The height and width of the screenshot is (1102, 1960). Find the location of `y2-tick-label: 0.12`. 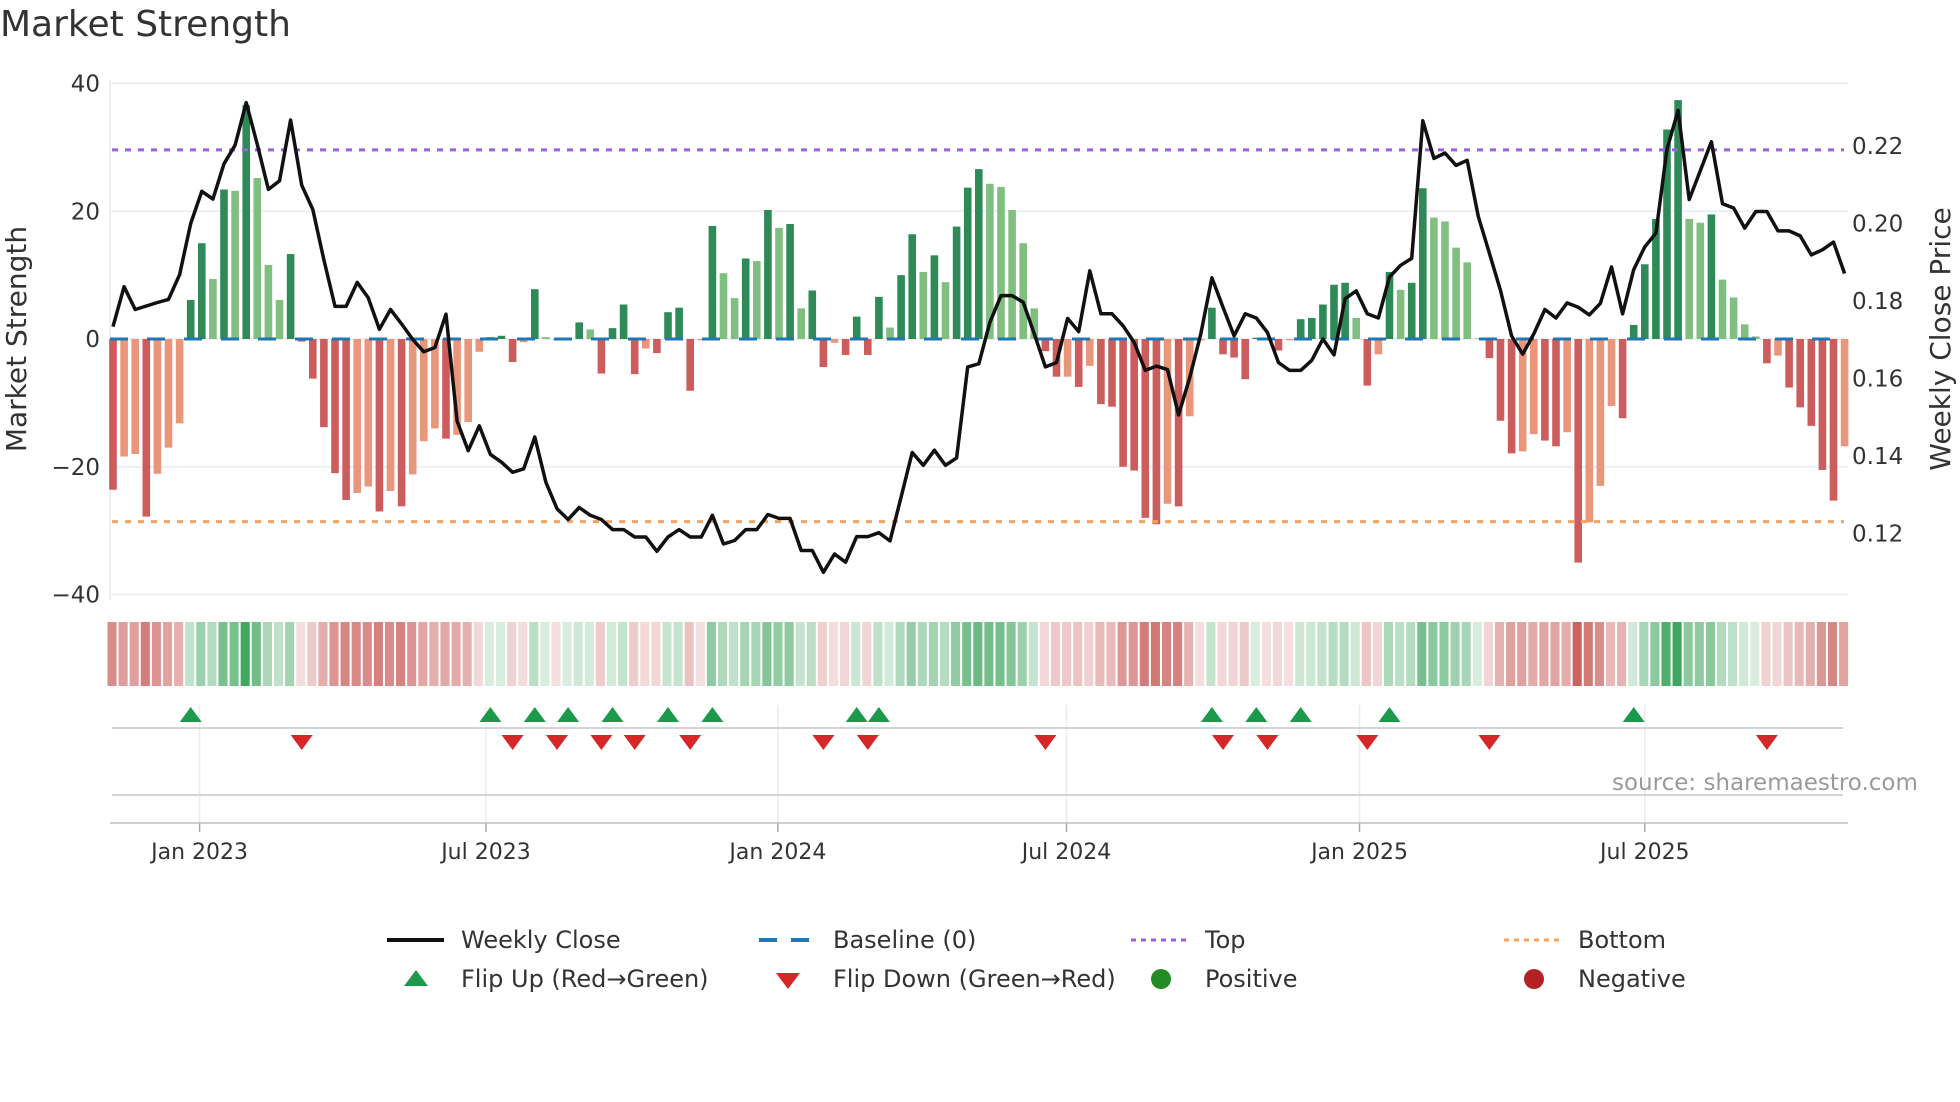

y2-tick-label: 0.12 is located at coordinates (1877, 535).